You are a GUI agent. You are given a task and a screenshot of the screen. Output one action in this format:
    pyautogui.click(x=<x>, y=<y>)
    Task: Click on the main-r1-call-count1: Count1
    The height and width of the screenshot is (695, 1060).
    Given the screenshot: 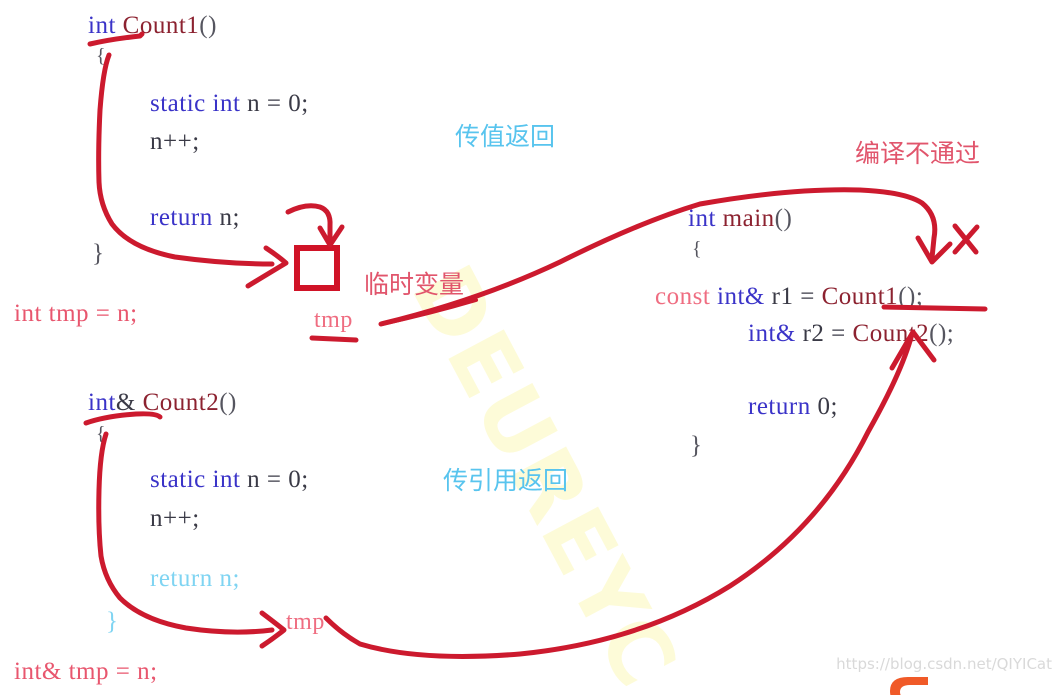 What is the action you would take?
    pyautogui.click(x=860, y=296)
    